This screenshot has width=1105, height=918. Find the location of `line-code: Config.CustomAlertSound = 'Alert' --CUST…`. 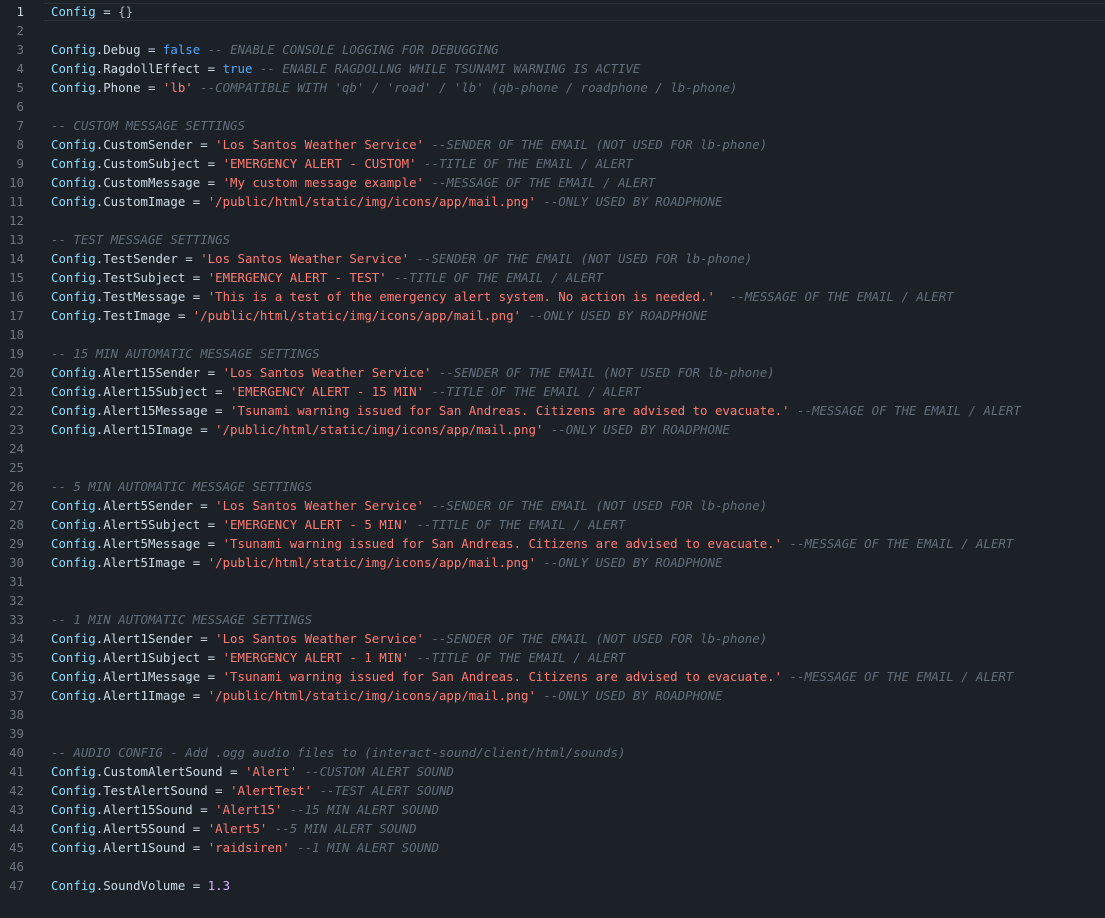

line-code: Config.CustomAlertSound = 'Alert' --CUST… is located at coordinates (252, 771).